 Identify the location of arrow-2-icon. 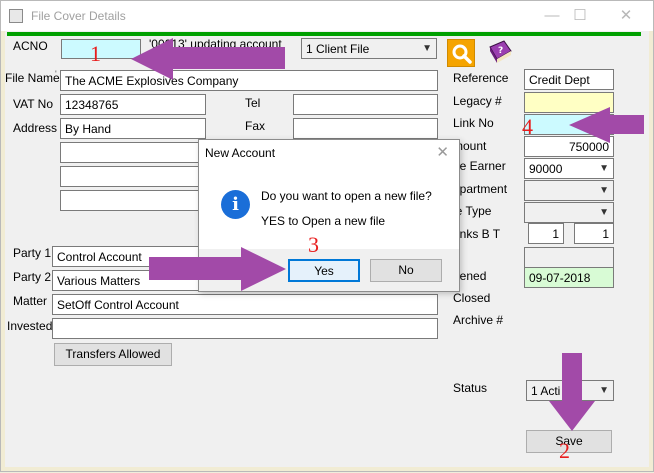
(572, 392).